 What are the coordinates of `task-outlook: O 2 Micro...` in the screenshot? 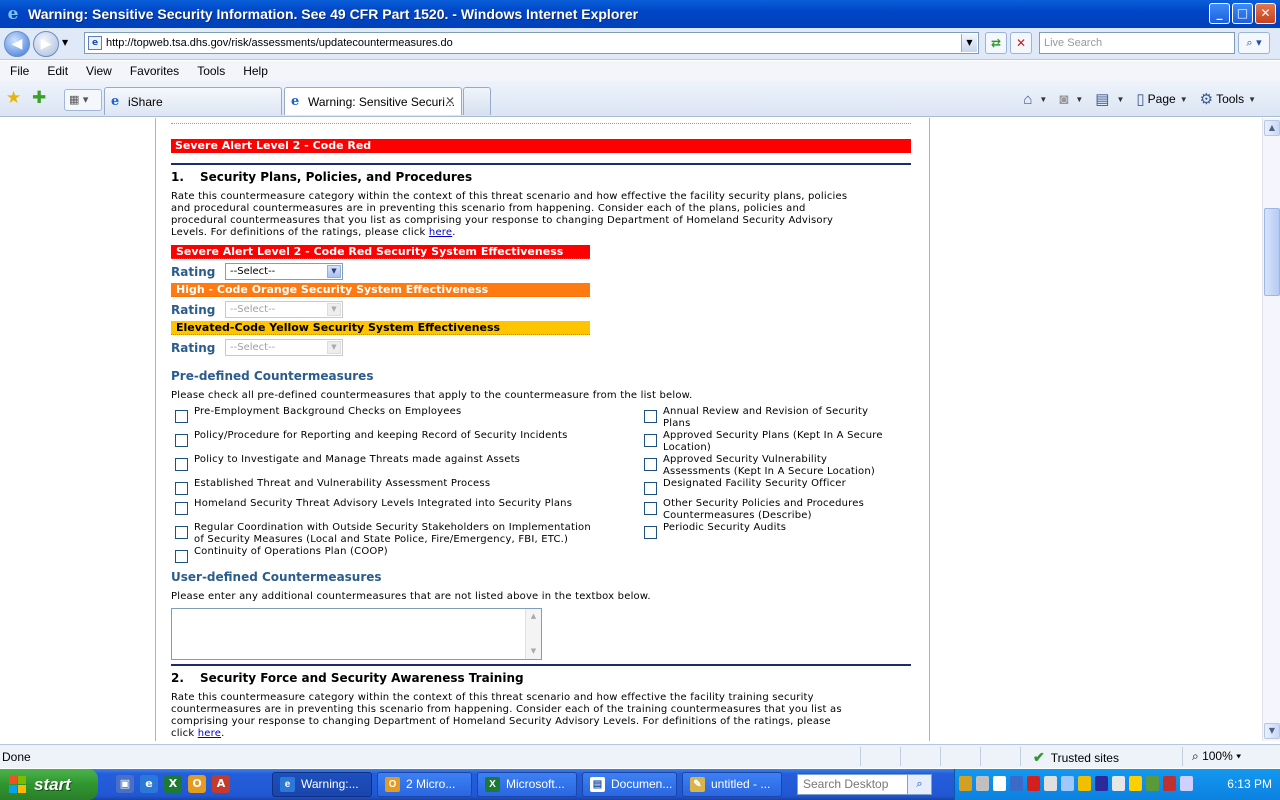 It's located at (424, 784).